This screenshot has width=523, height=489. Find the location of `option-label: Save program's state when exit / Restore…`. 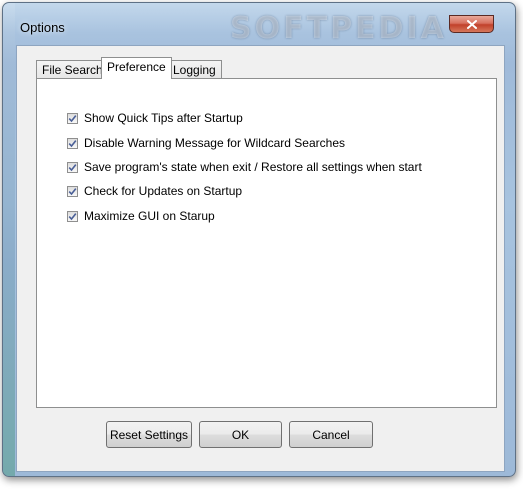

option-label: Save program's state when exit / Restore… is located at coordinates (253, 167).